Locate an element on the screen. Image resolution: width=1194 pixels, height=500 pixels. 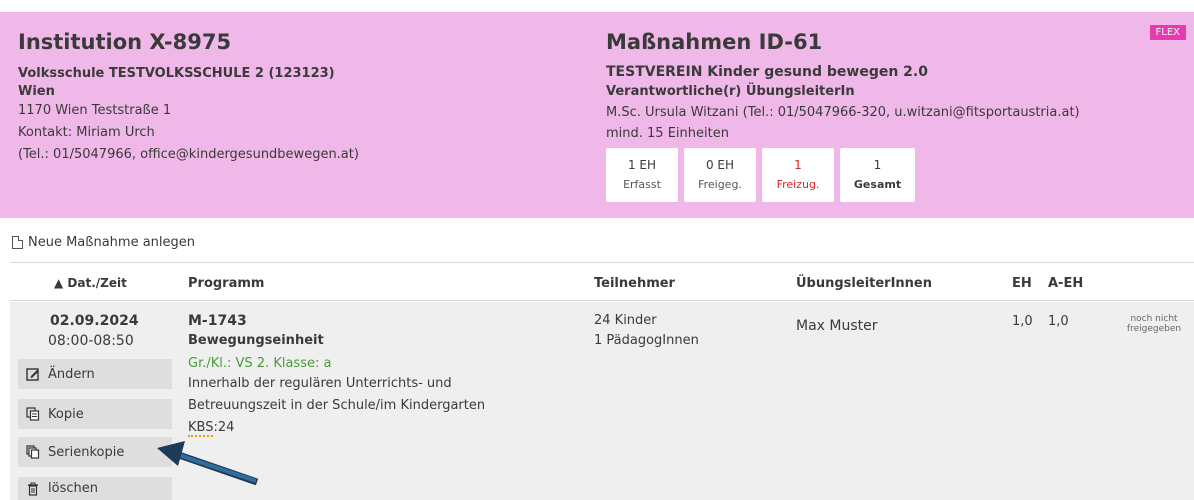
responsible-label: Verantwortliche(r) ÜbungsleiterIn is located at coordinates (730, 91).